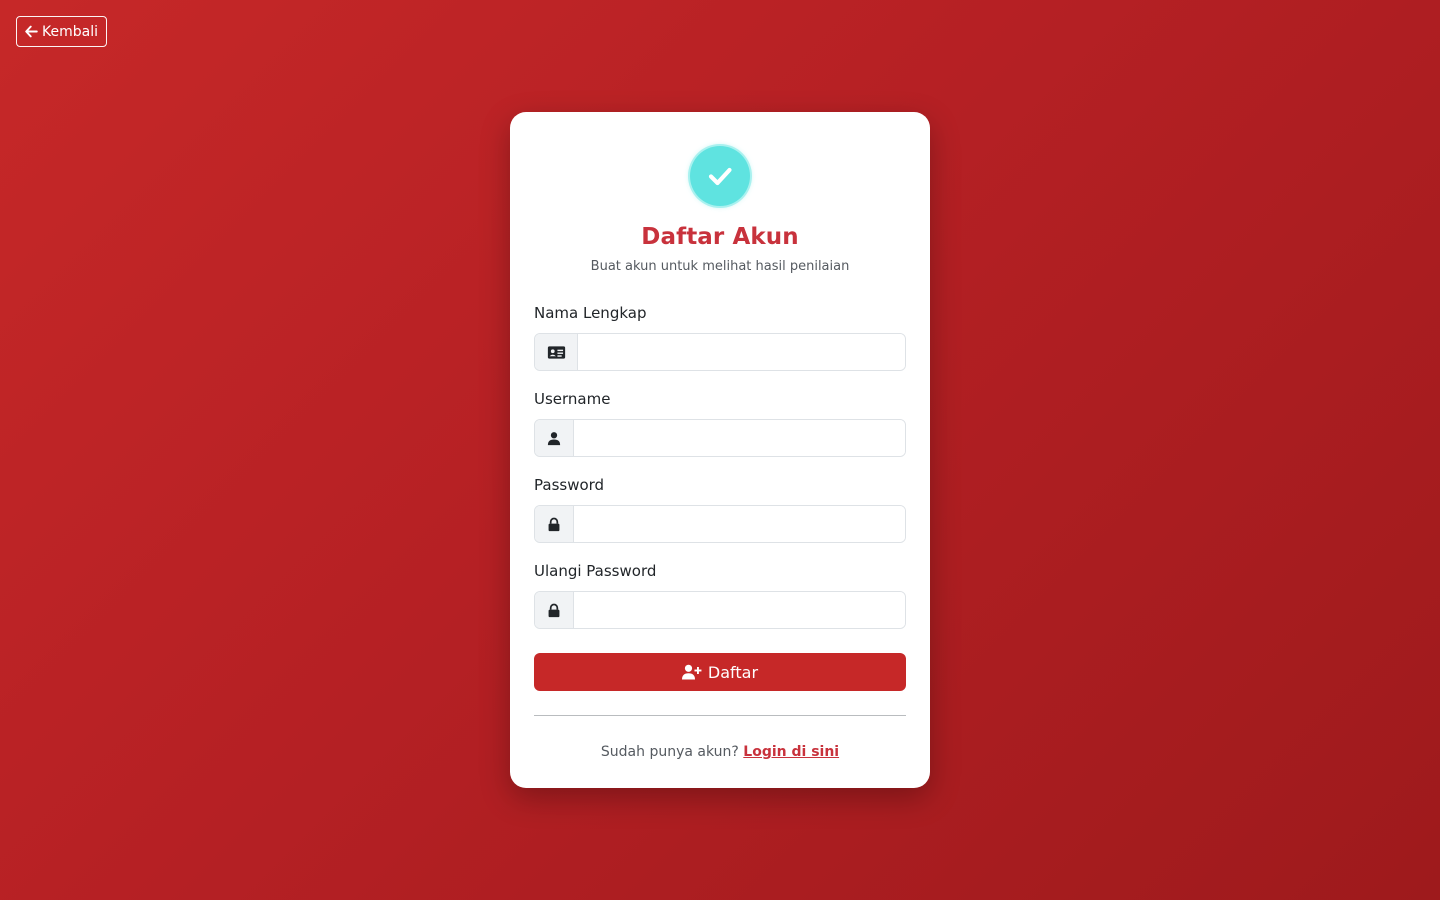 The width and height of the screenshot is (1440, 900). I want to click on register-button-label: Daftar, so click(733, 672).